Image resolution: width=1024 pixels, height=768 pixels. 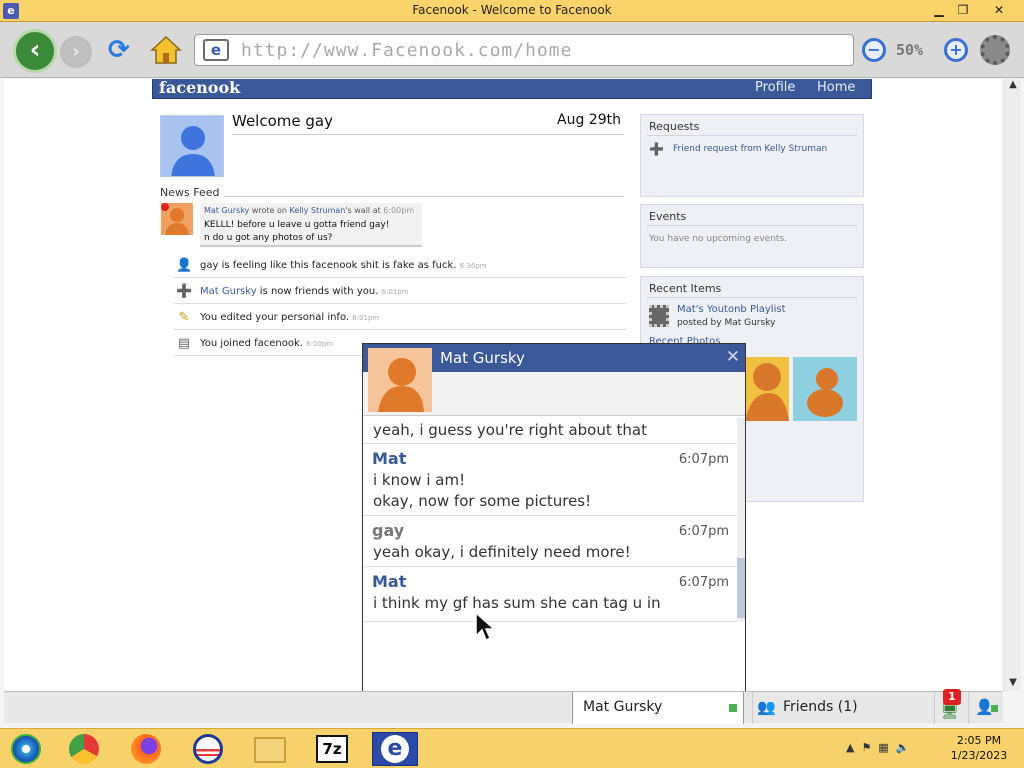 I want to click on system-tray: ▲ ⚑ ▦ 🔈, so click(x=877, y=747).